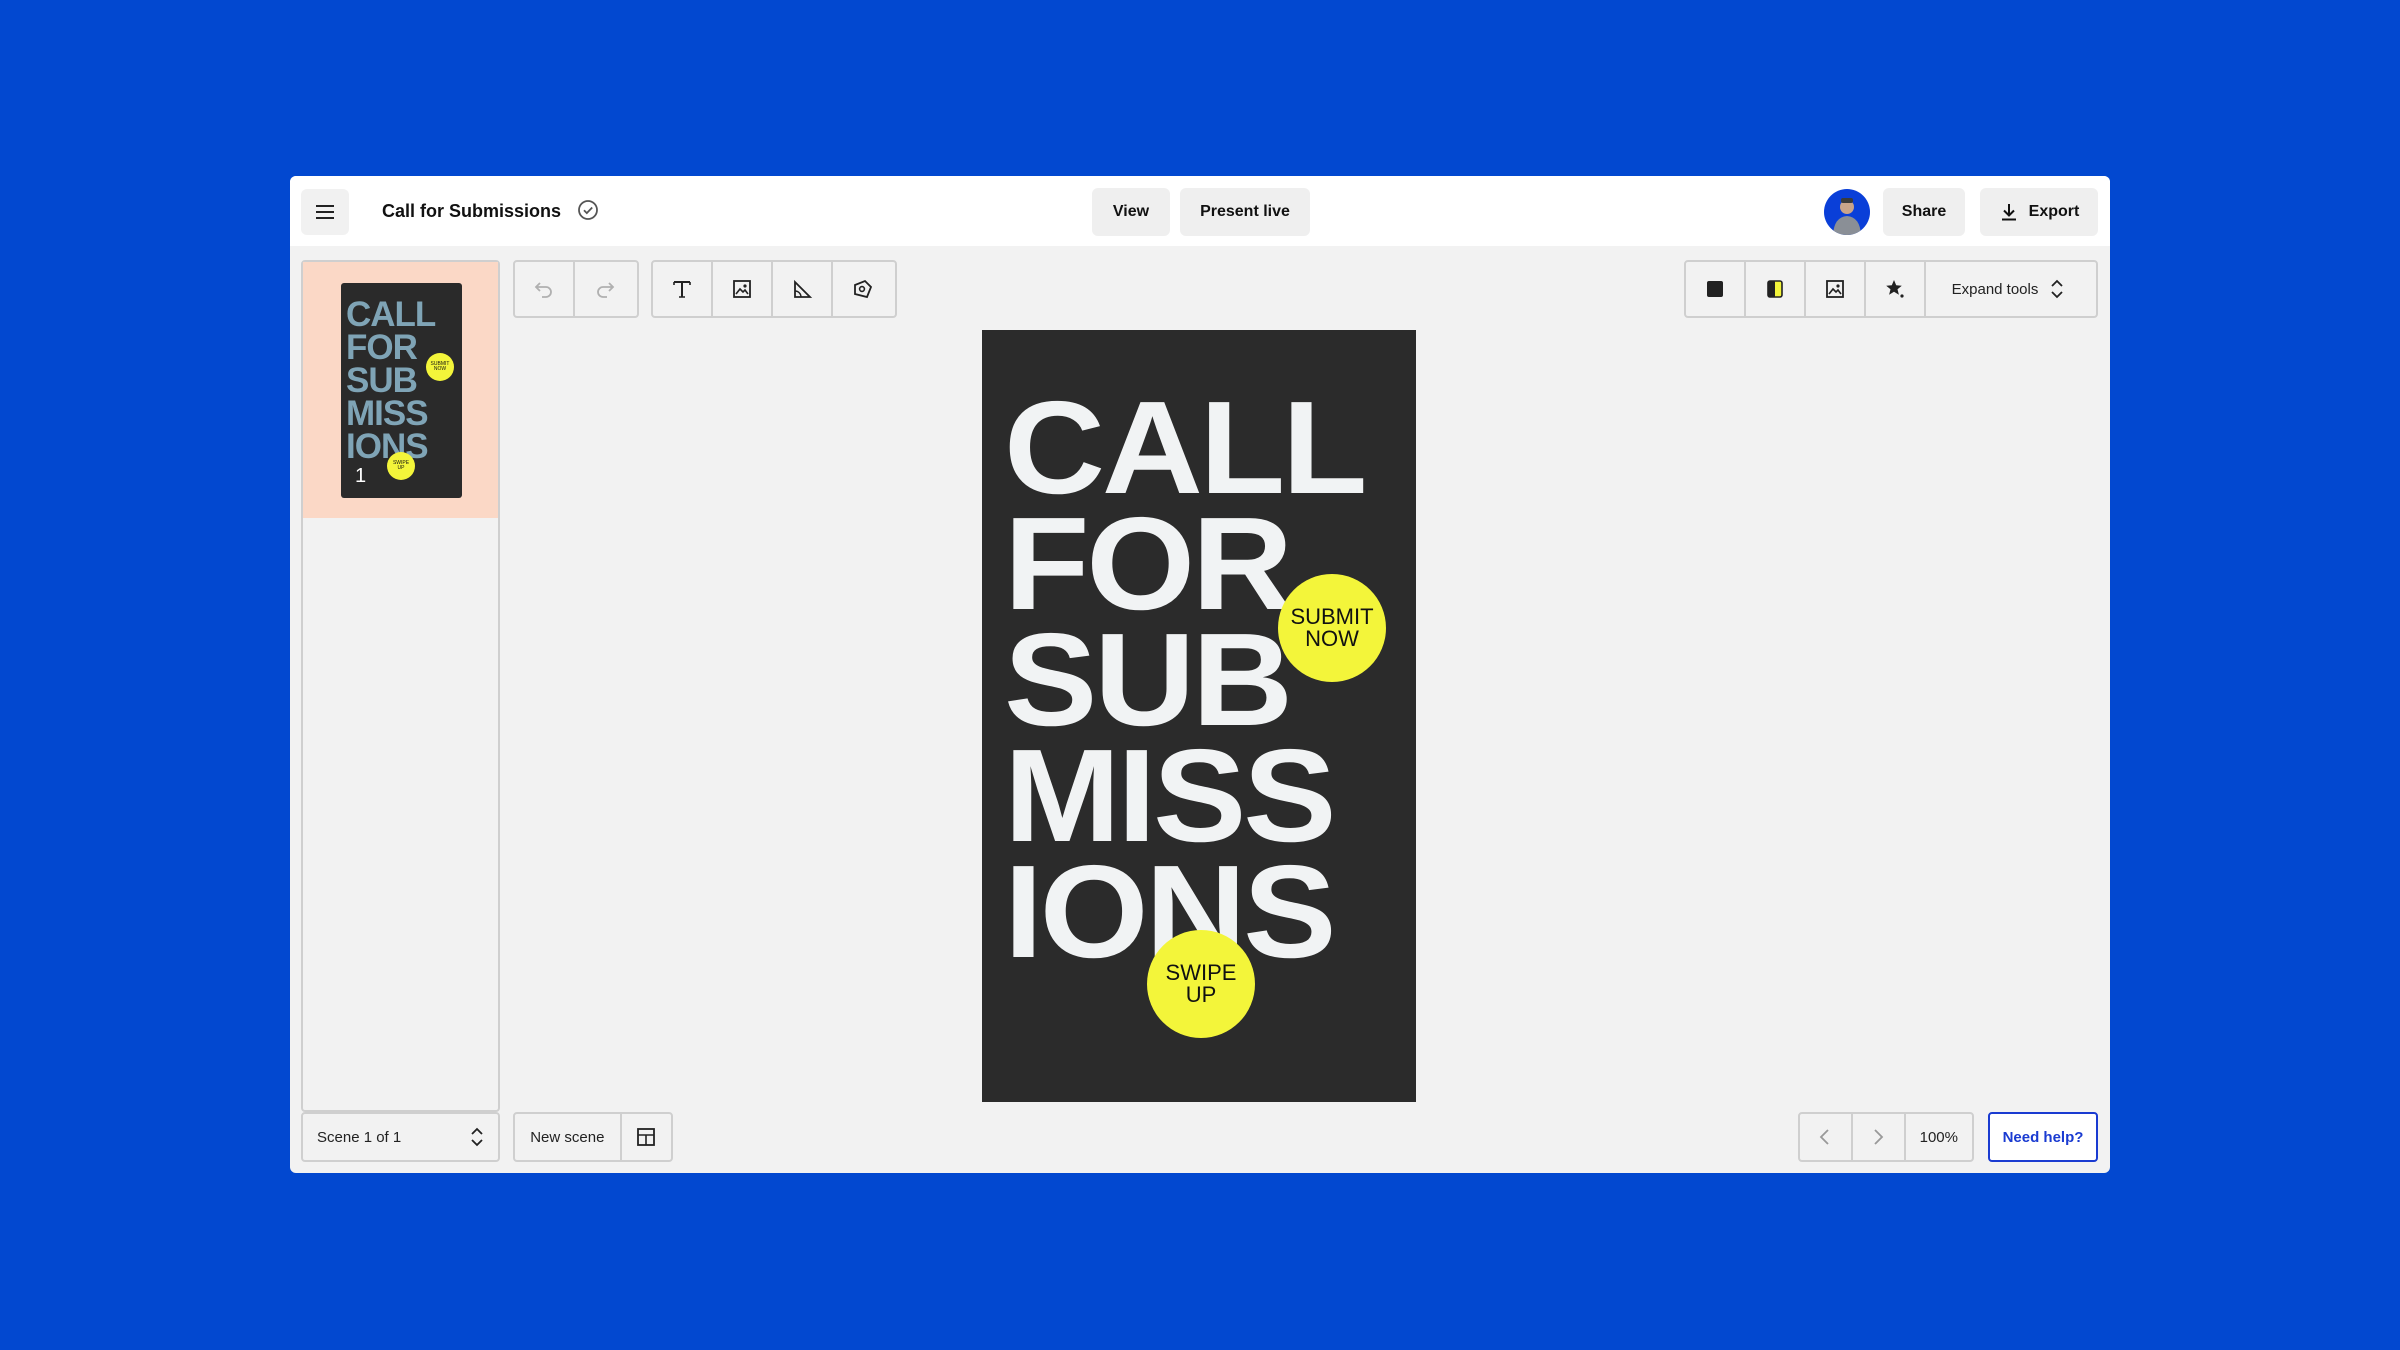 This screenshot has height=1350, width=2400. I want to click on need-help-label: Need help?, so click(2043, 1137).